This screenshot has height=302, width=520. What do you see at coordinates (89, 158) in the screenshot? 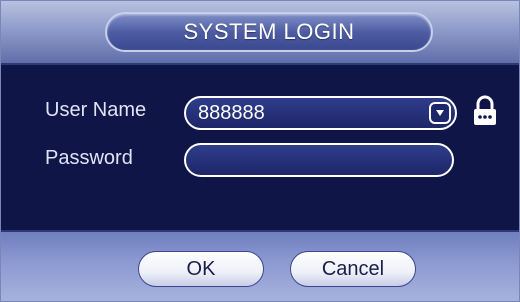
I see `password-label: Password` at bounding box center [89, 158].